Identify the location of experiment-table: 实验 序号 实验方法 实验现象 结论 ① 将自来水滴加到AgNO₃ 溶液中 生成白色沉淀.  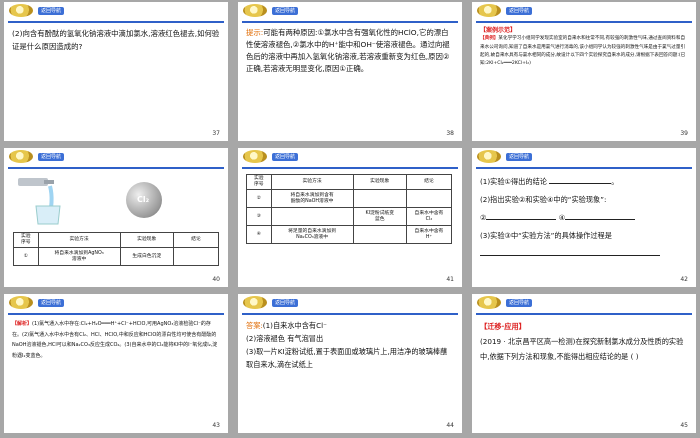
(116, 249).